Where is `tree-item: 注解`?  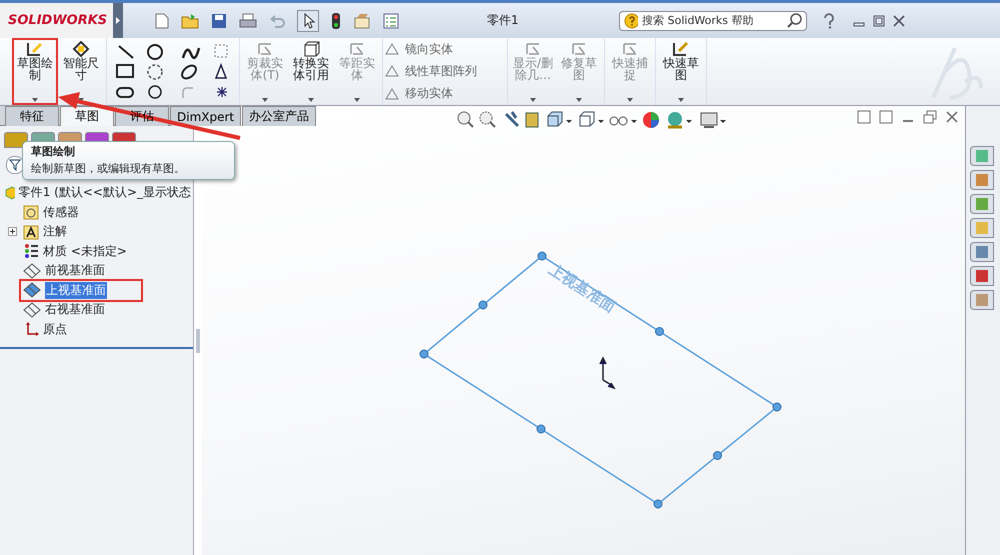 tree-item: 注解 is located at coordinates (45, 232).